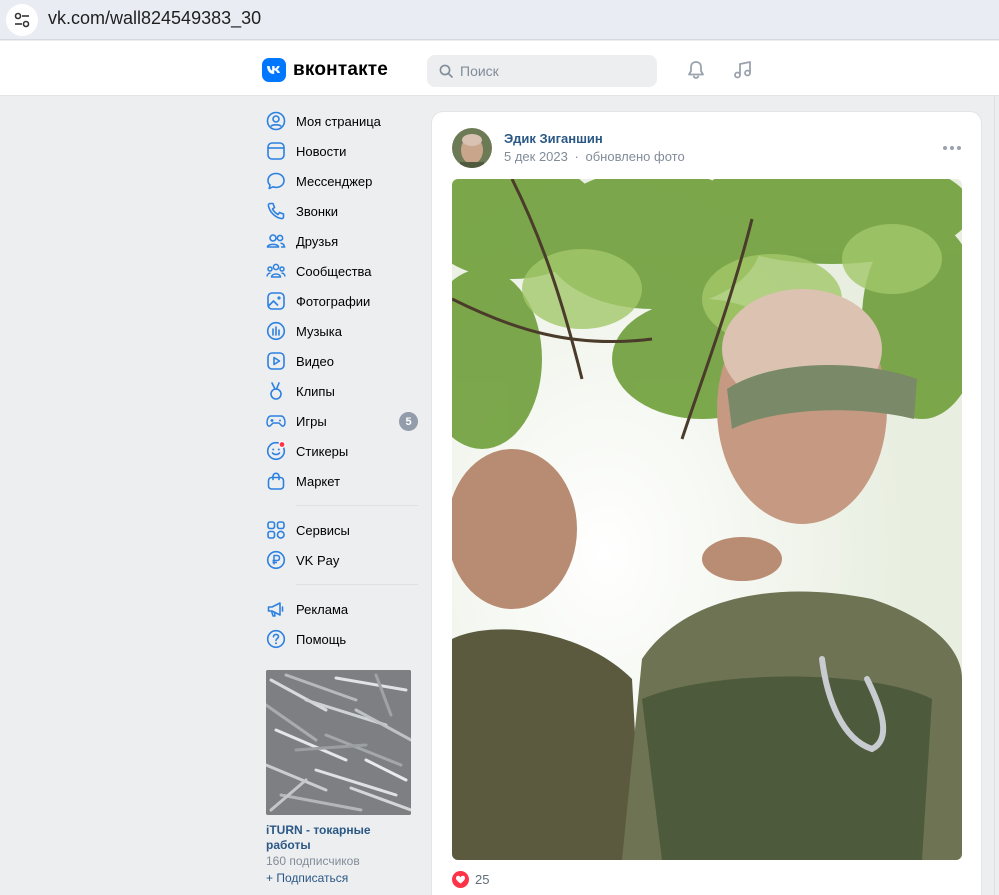 The height and width of the screenshot is (895, 999). I want to click on sidebar-item-market: Маркет, so click(340, 481).